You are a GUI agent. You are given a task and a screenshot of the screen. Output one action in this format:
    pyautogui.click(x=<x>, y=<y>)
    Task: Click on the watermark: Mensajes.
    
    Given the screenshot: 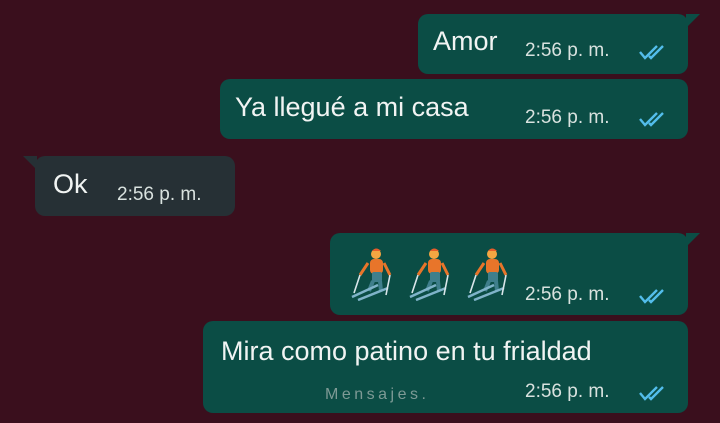 What is the action you would take?
    pyautogui.click(x=377, y=394)
    